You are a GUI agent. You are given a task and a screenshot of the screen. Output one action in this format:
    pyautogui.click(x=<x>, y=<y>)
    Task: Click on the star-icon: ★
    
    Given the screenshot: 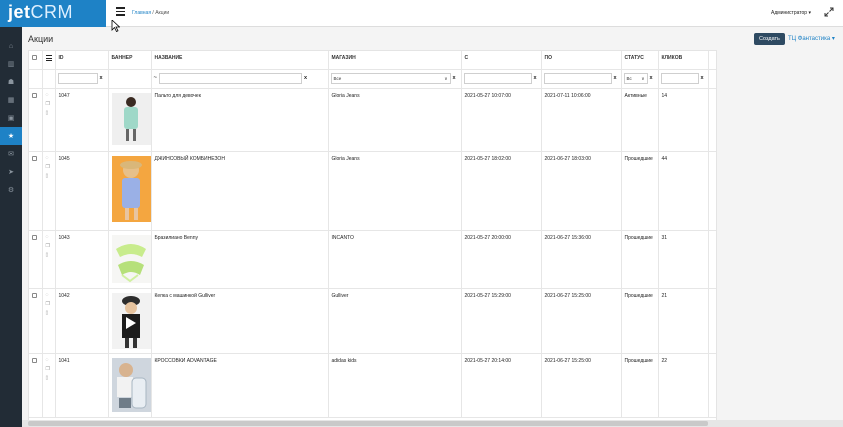 What is the action you would take?
    pyautogui.click(x=11, y=136)
    